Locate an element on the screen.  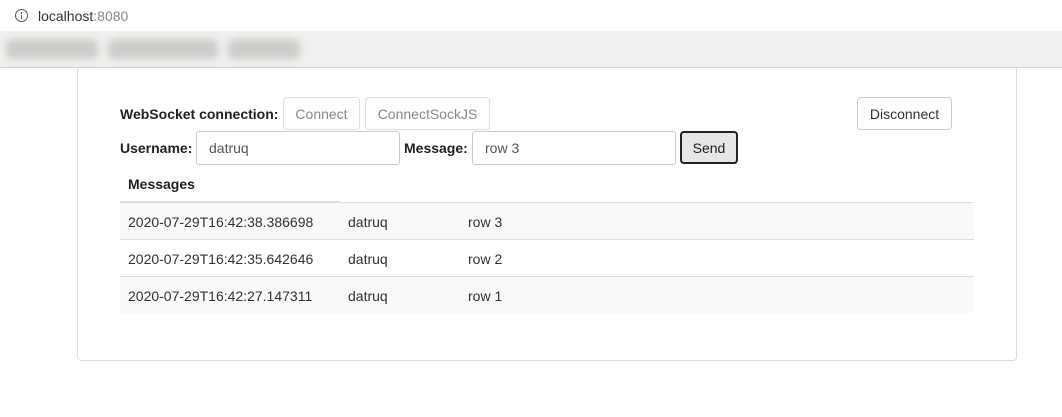
info-icon is located at coordinates (21, 15).